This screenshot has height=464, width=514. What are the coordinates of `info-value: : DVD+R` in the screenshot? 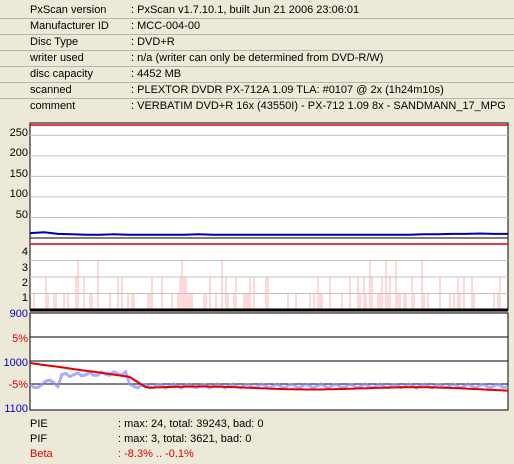 It's located at (153, 42).